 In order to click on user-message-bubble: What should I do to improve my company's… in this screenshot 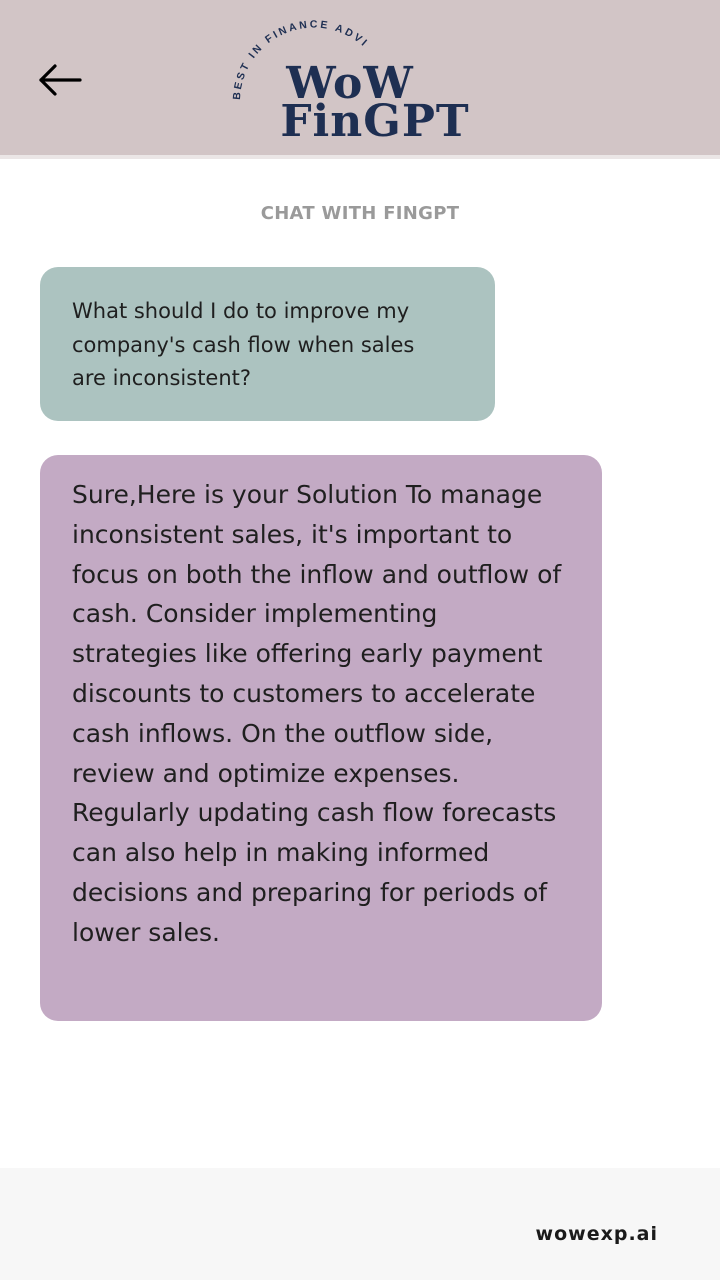, I will do `click(267, 344)`.